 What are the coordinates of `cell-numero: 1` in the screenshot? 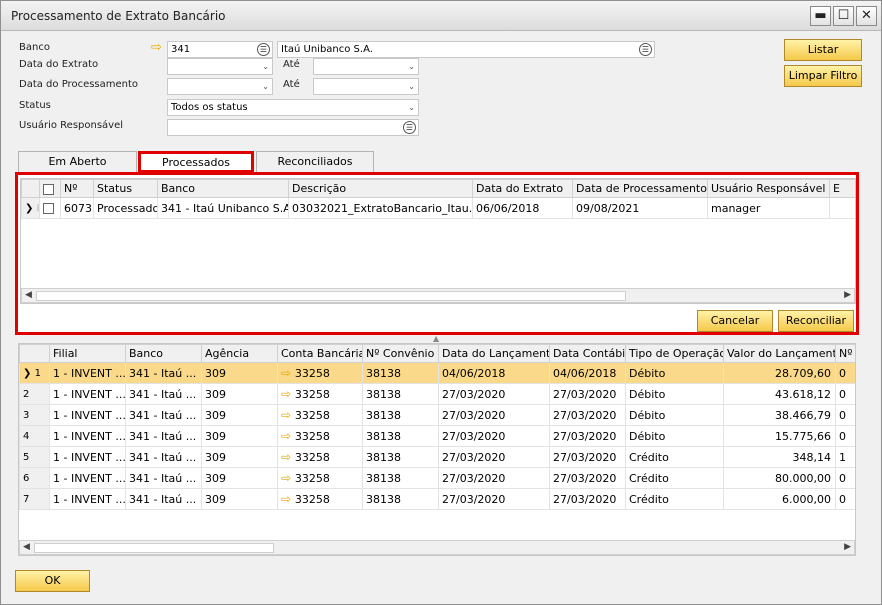 It's located at (845, 457).